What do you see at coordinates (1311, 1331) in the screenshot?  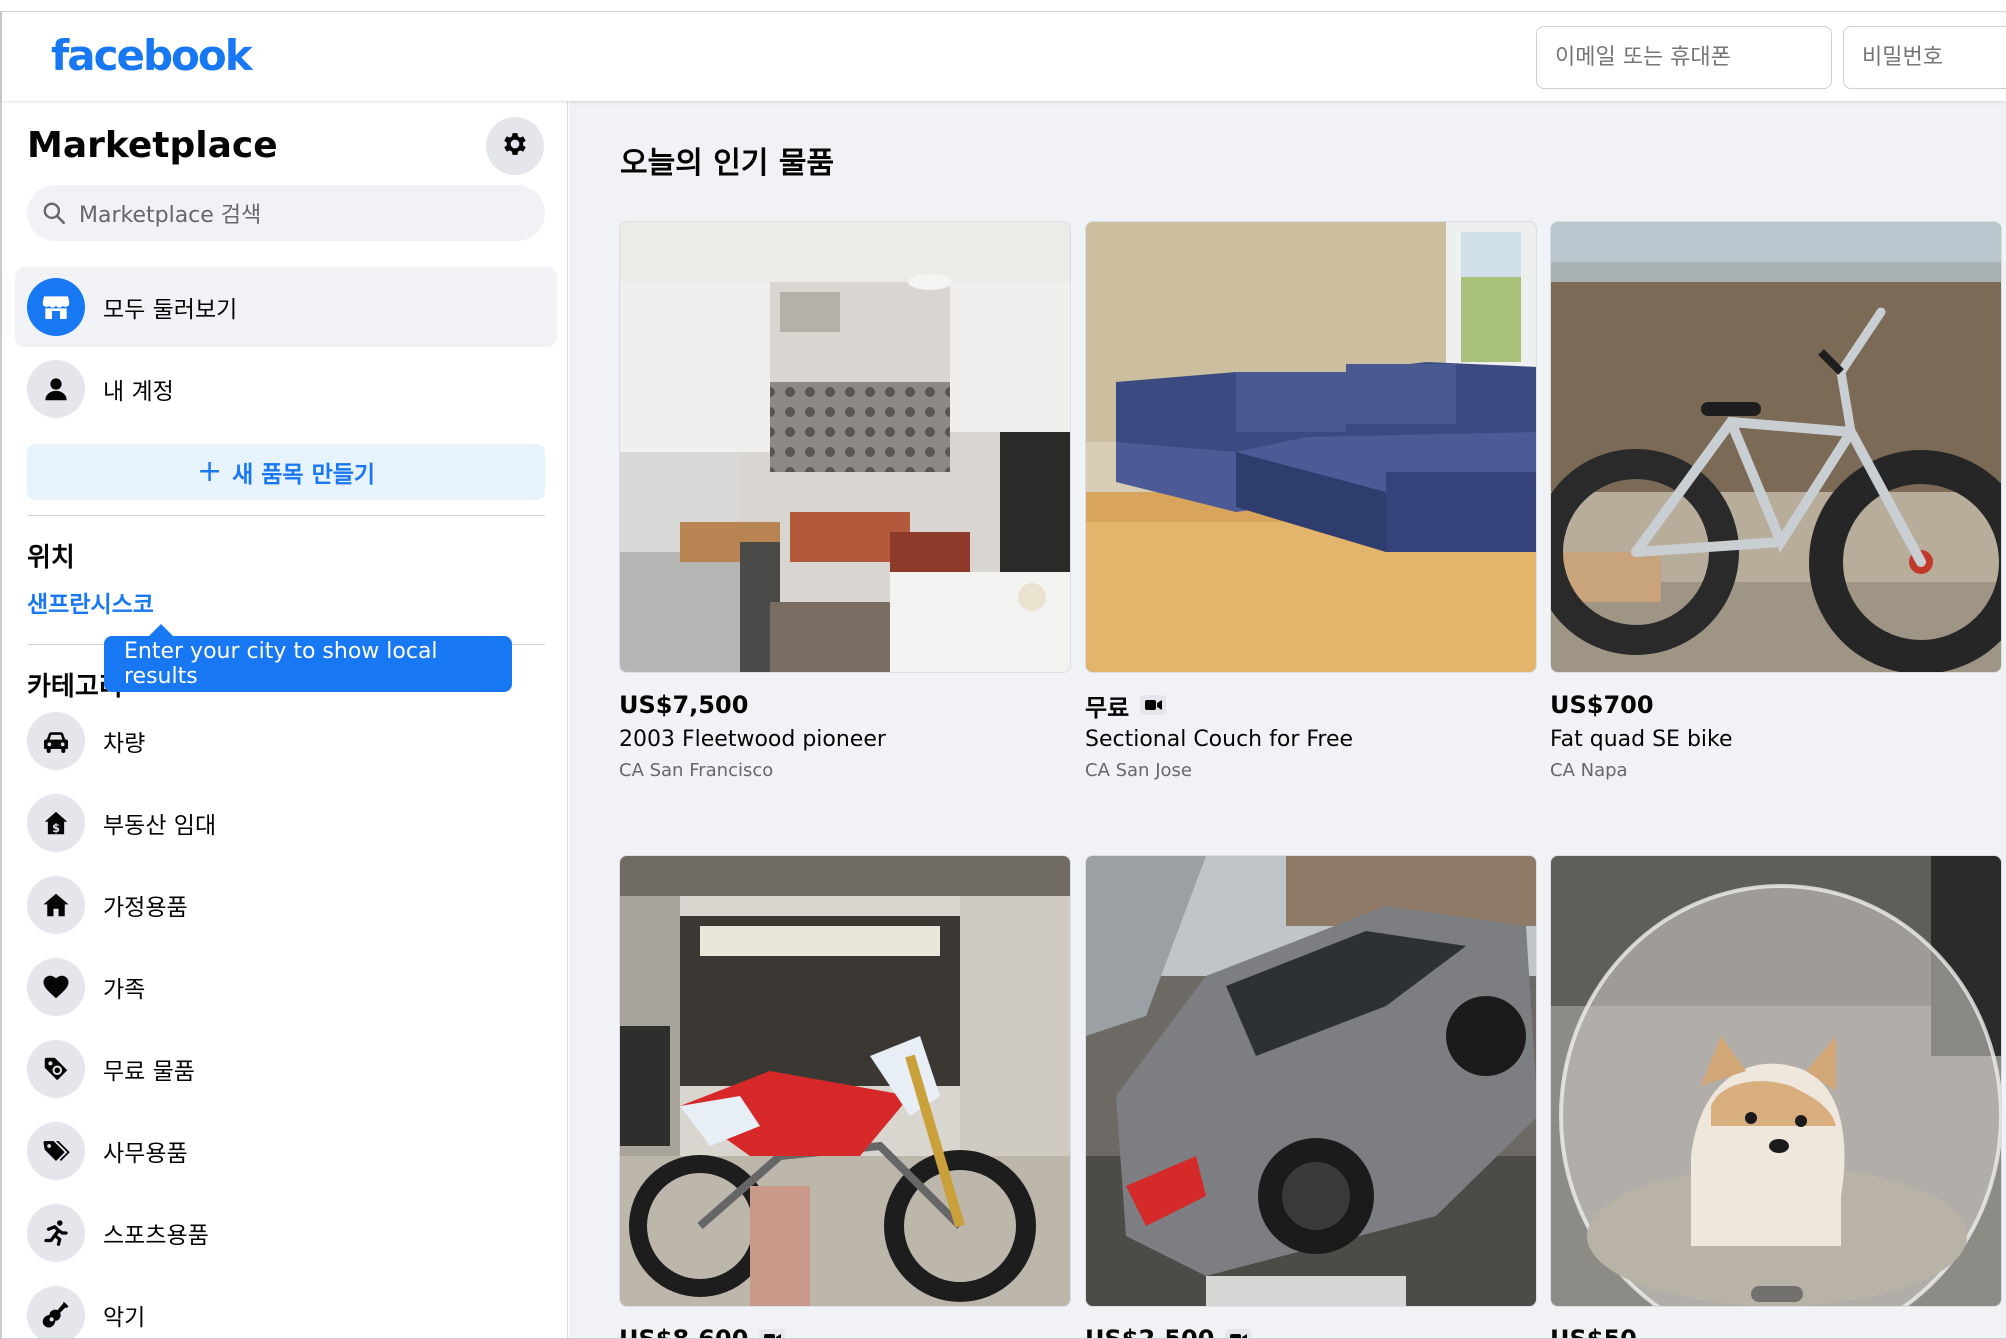 I see `listing-price: US$2,500` at bounding box center [1311, 1331].